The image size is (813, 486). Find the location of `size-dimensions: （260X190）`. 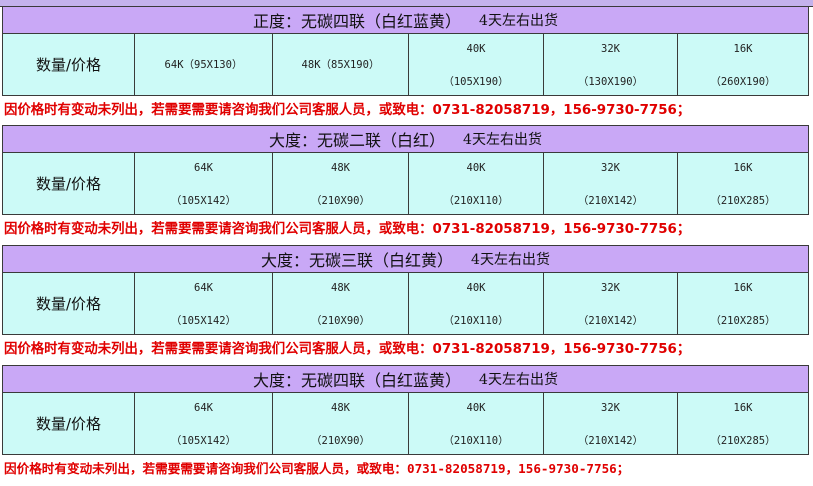

size-dimensions: （260X190） is located at coordinates (743, 82).